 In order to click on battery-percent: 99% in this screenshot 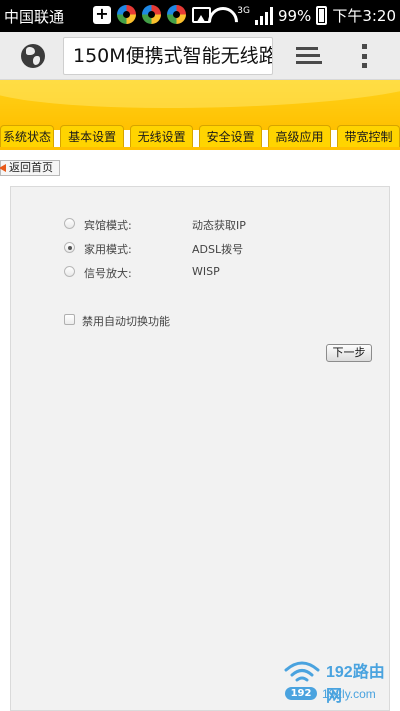, I will do `click(294, 15)`.